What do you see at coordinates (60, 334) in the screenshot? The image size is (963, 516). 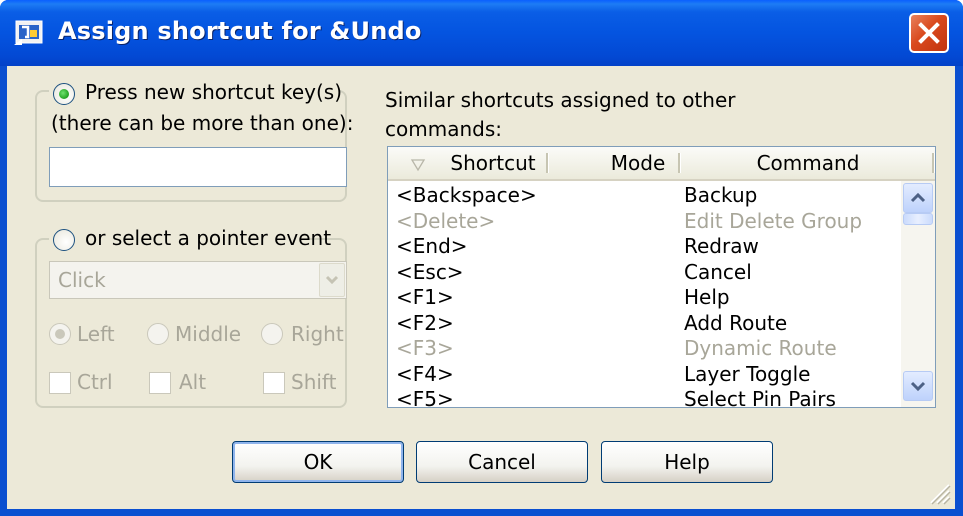 I see `left-button-radio` at bounding box center [60, 334].